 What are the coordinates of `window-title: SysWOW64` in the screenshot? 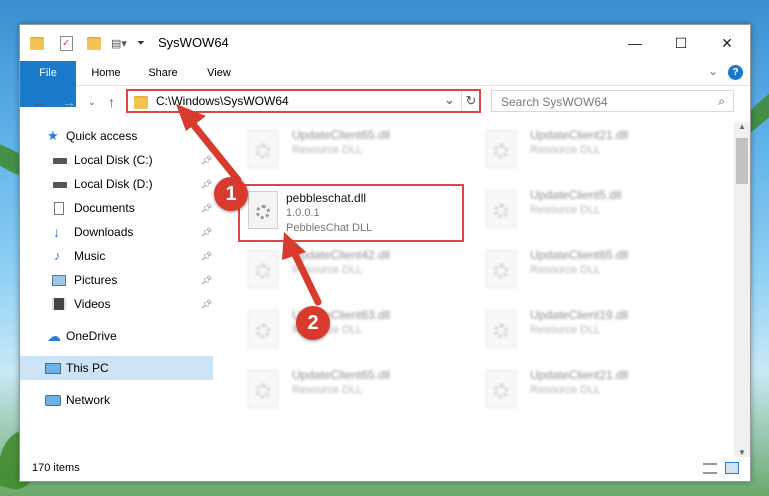 It's located at (193, 42).